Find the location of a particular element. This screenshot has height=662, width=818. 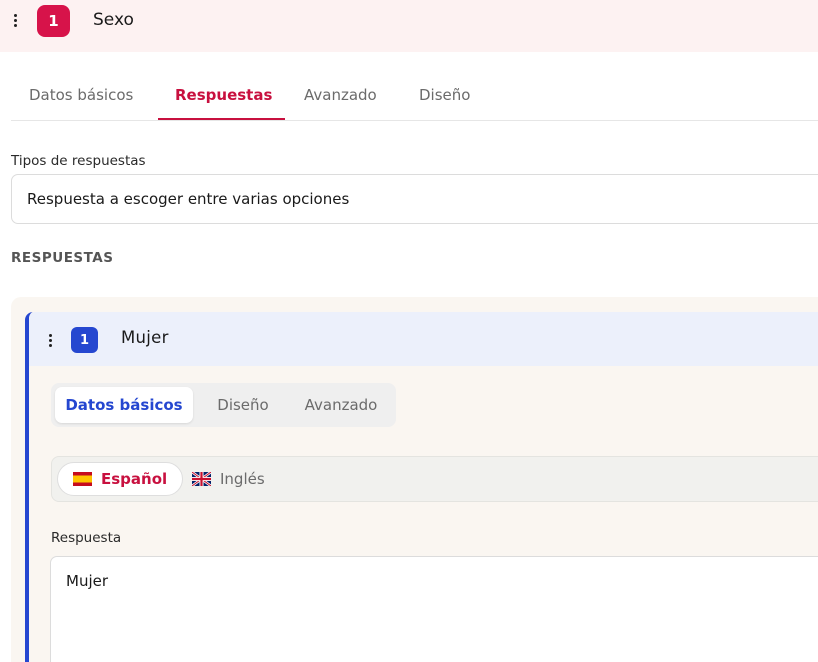

active-tab-indicator is located at coordinates (221, 119).